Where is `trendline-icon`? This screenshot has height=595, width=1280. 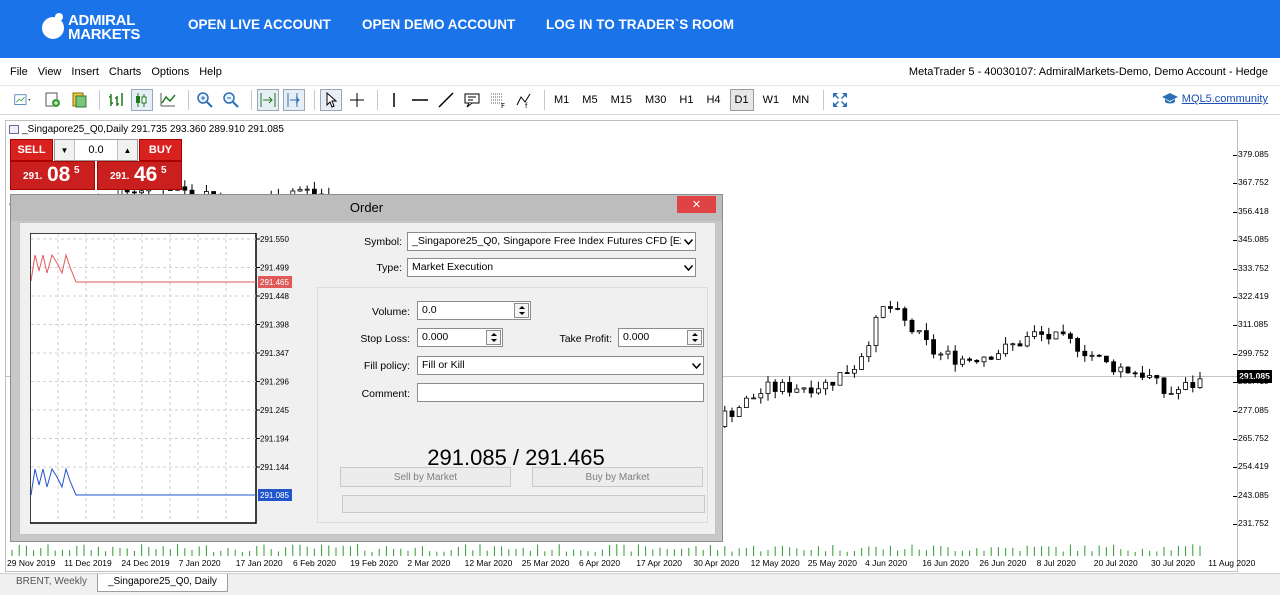
trendline-icon is located at coordinates (446, 100).